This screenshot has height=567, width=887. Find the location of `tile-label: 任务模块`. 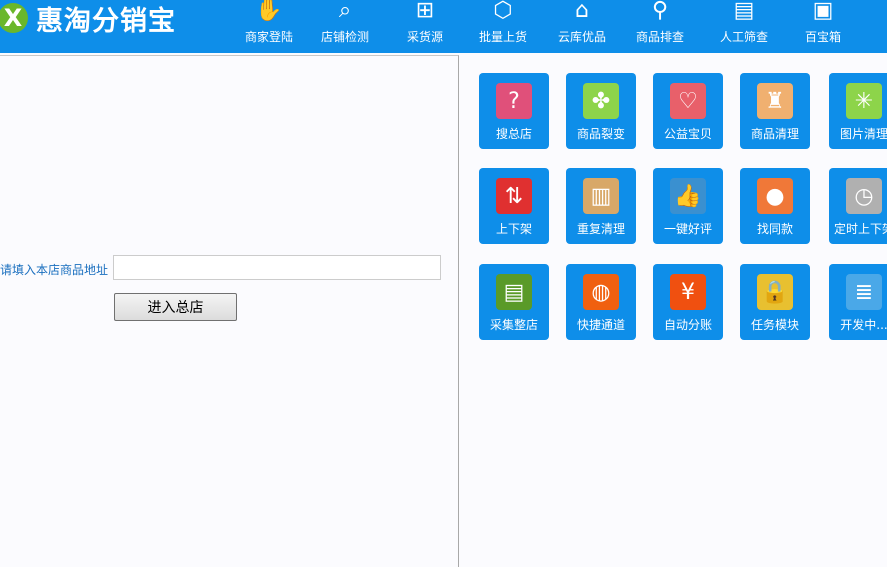

tile-label: 任务模块 is located at coordinates (774, 325).